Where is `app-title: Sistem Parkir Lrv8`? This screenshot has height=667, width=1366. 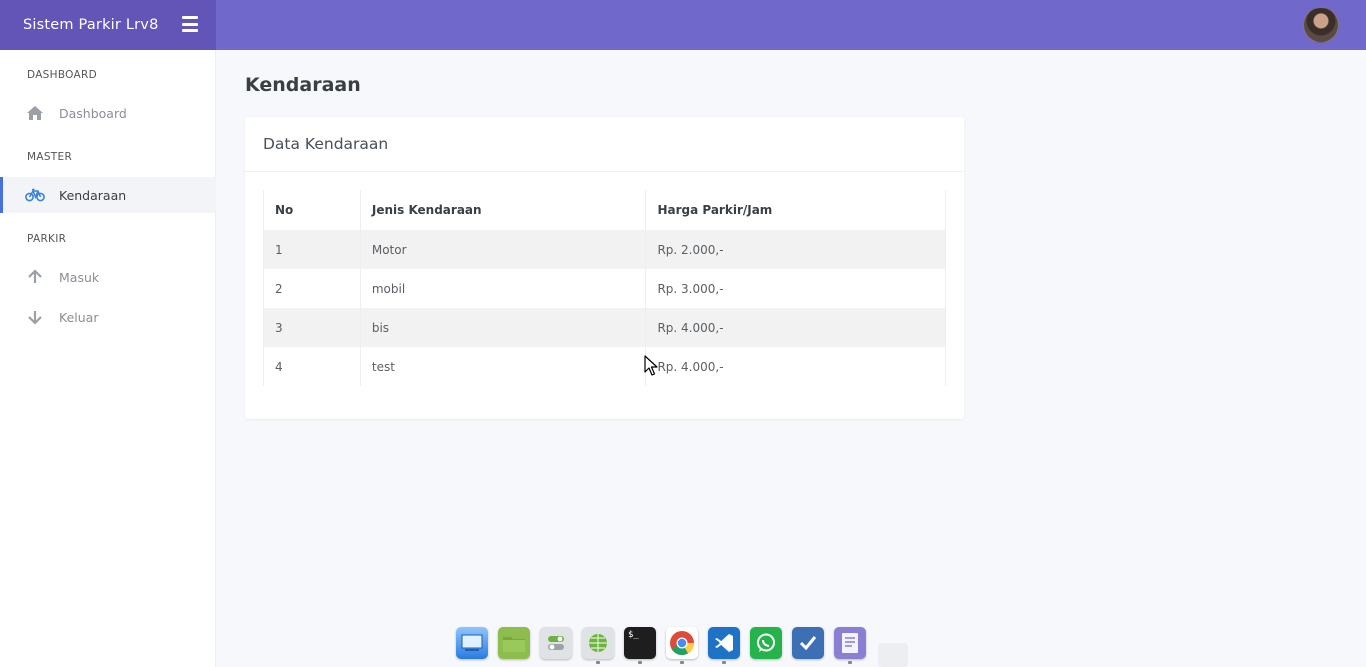
app-title: Sistem Parkir Lrv8 is located at coordinates (91, 25).